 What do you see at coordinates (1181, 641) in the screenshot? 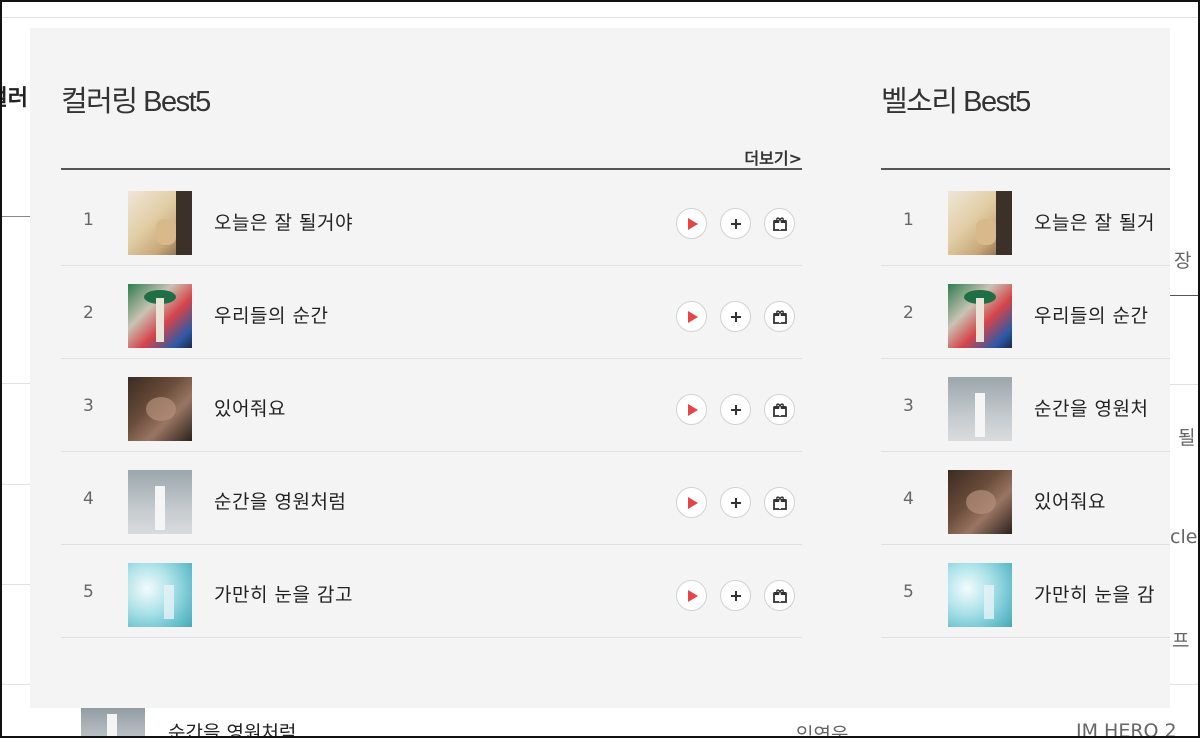
I see `background-fragment: 프` at bounding box center [1181, 641].